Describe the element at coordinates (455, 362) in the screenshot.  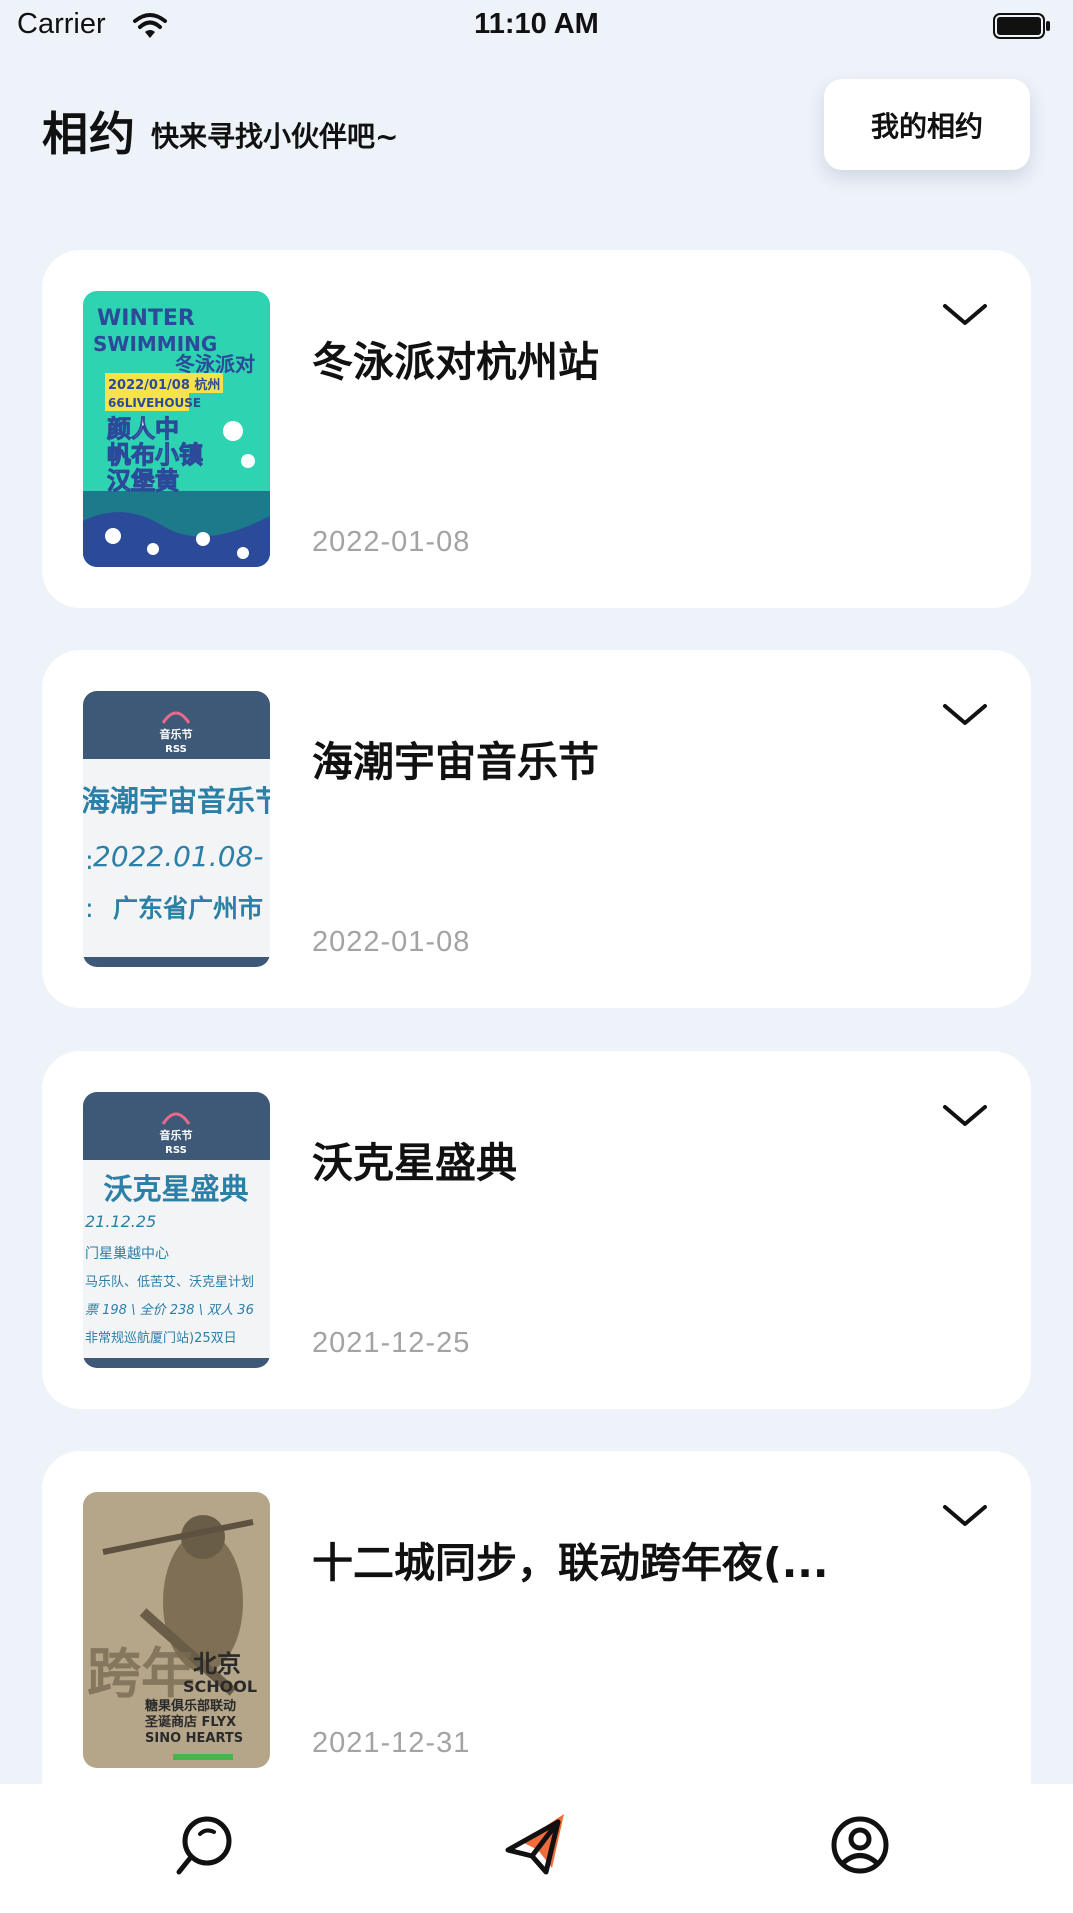
I see `event-title: 冬泳派对杭州站` at that location.